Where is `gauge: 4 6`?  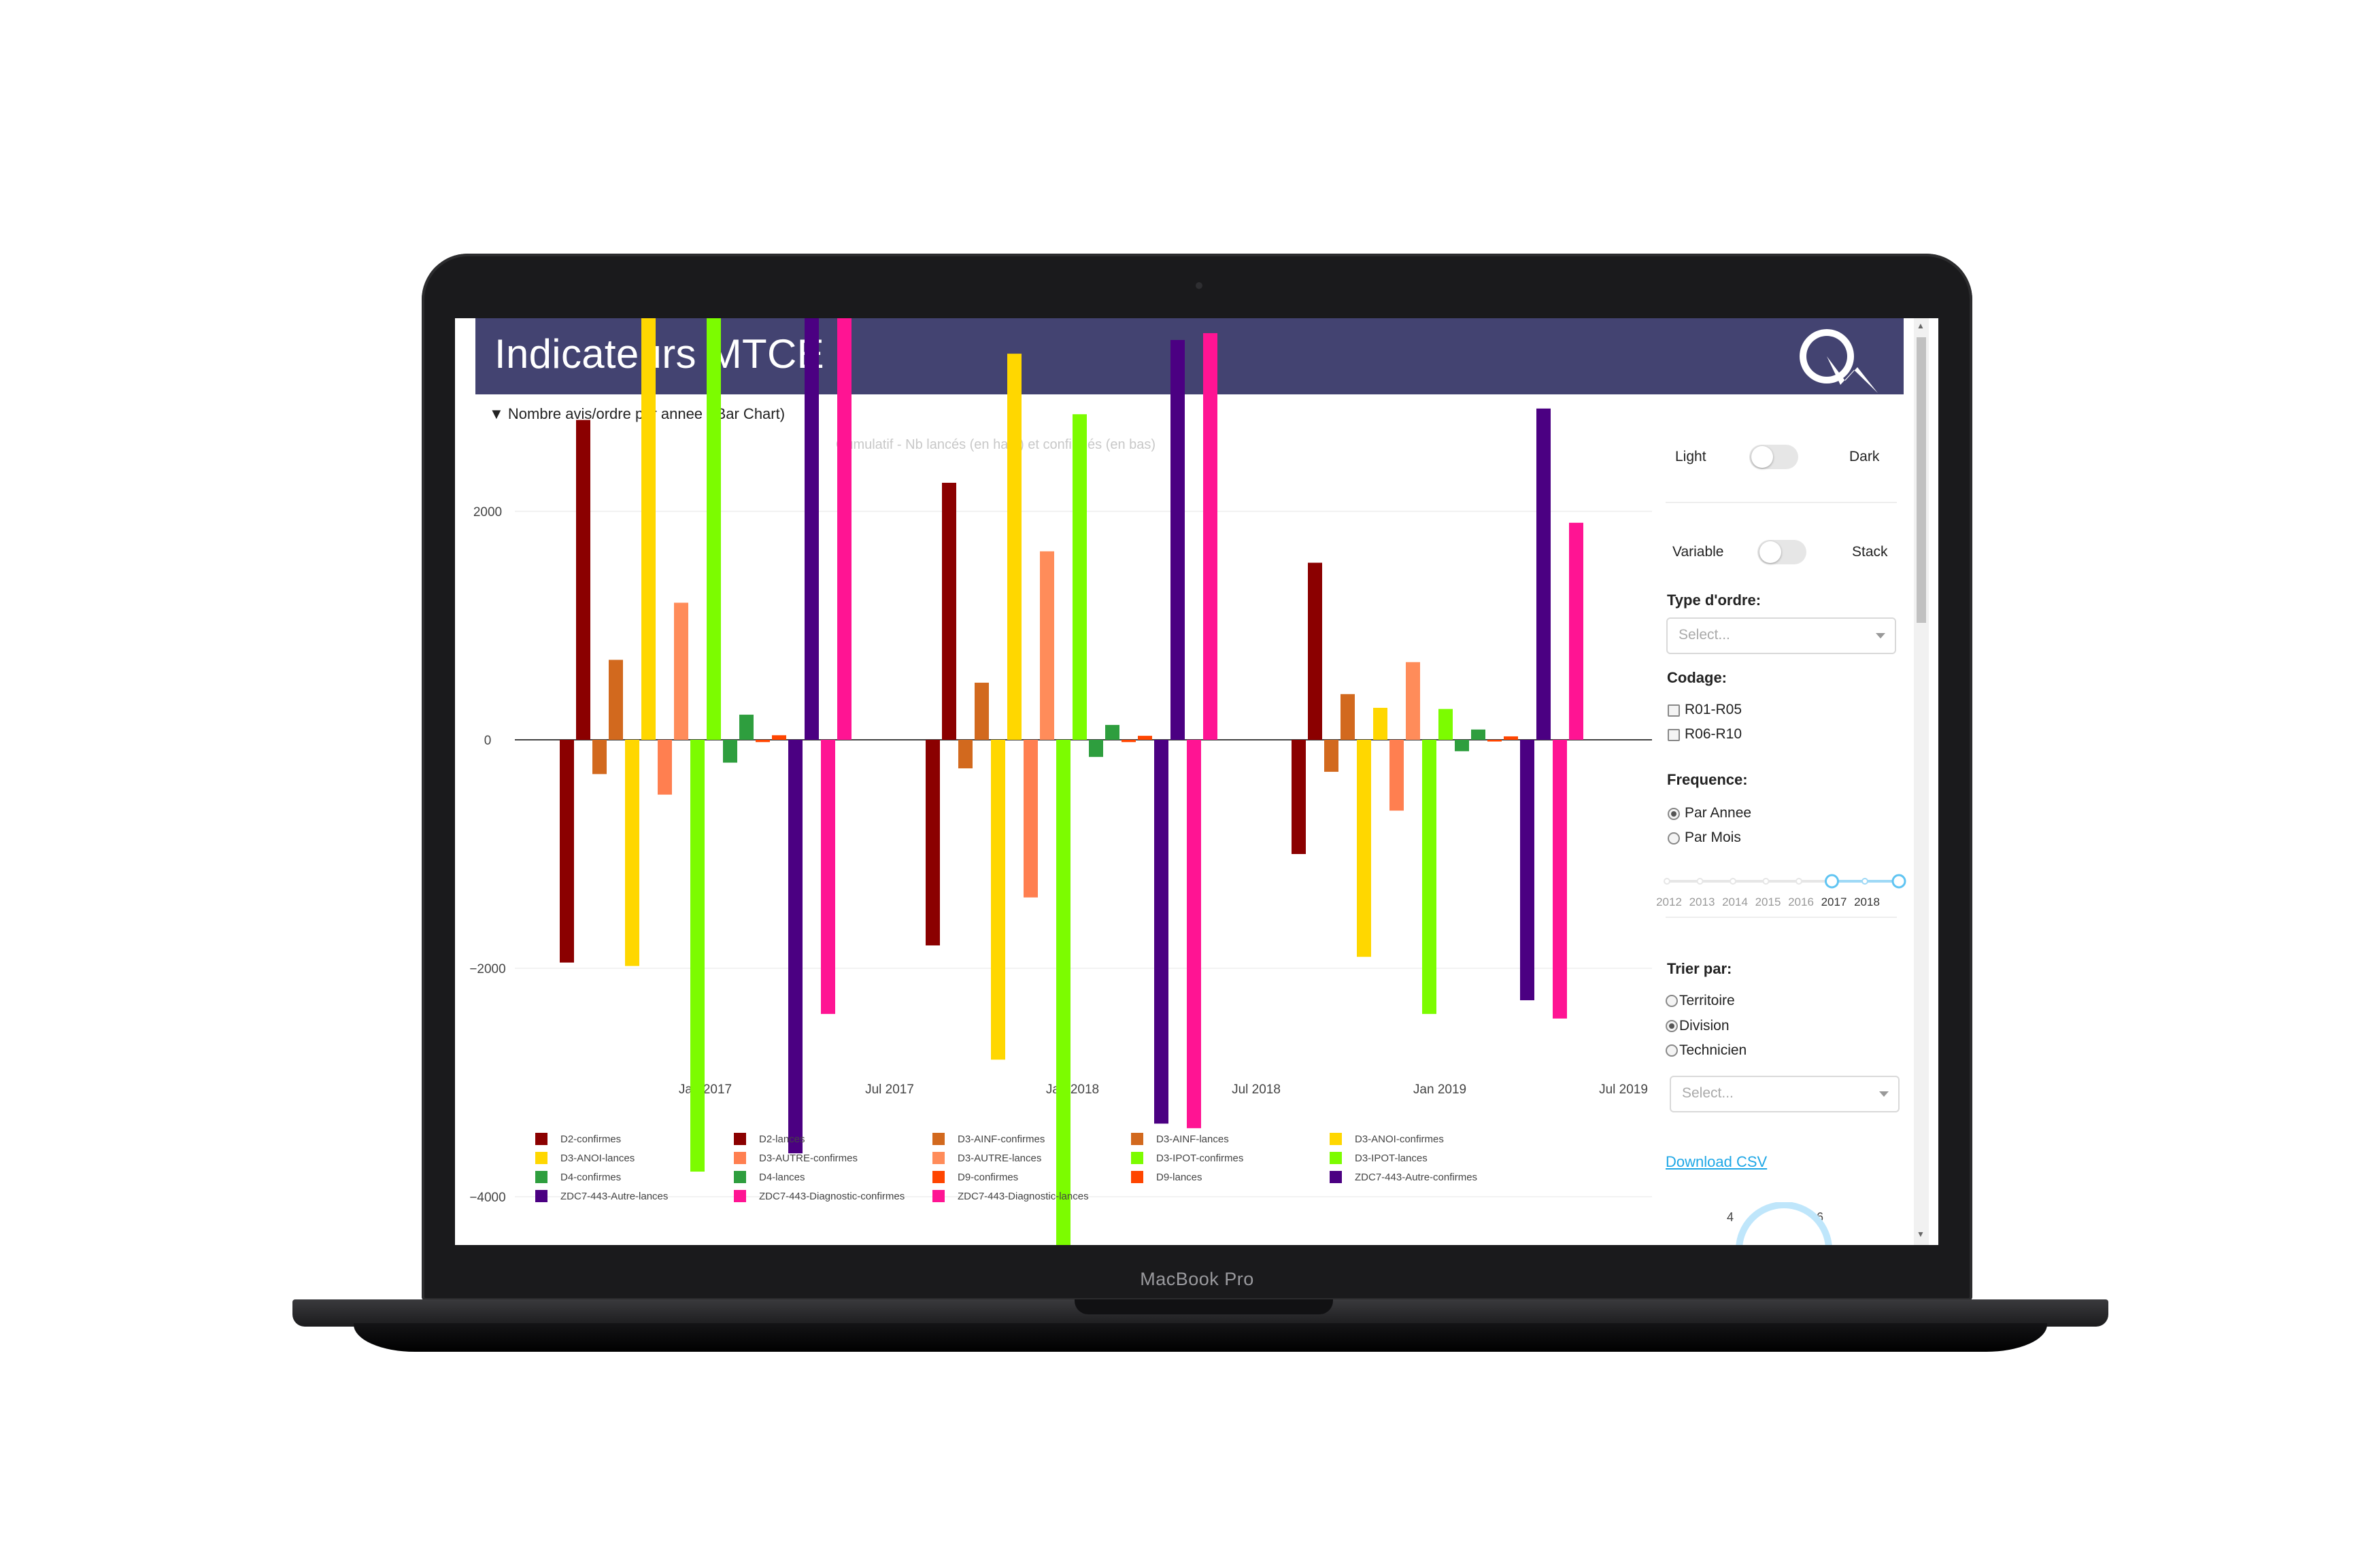 gauge: 4 6 is located at coordinates (1779, 1223).